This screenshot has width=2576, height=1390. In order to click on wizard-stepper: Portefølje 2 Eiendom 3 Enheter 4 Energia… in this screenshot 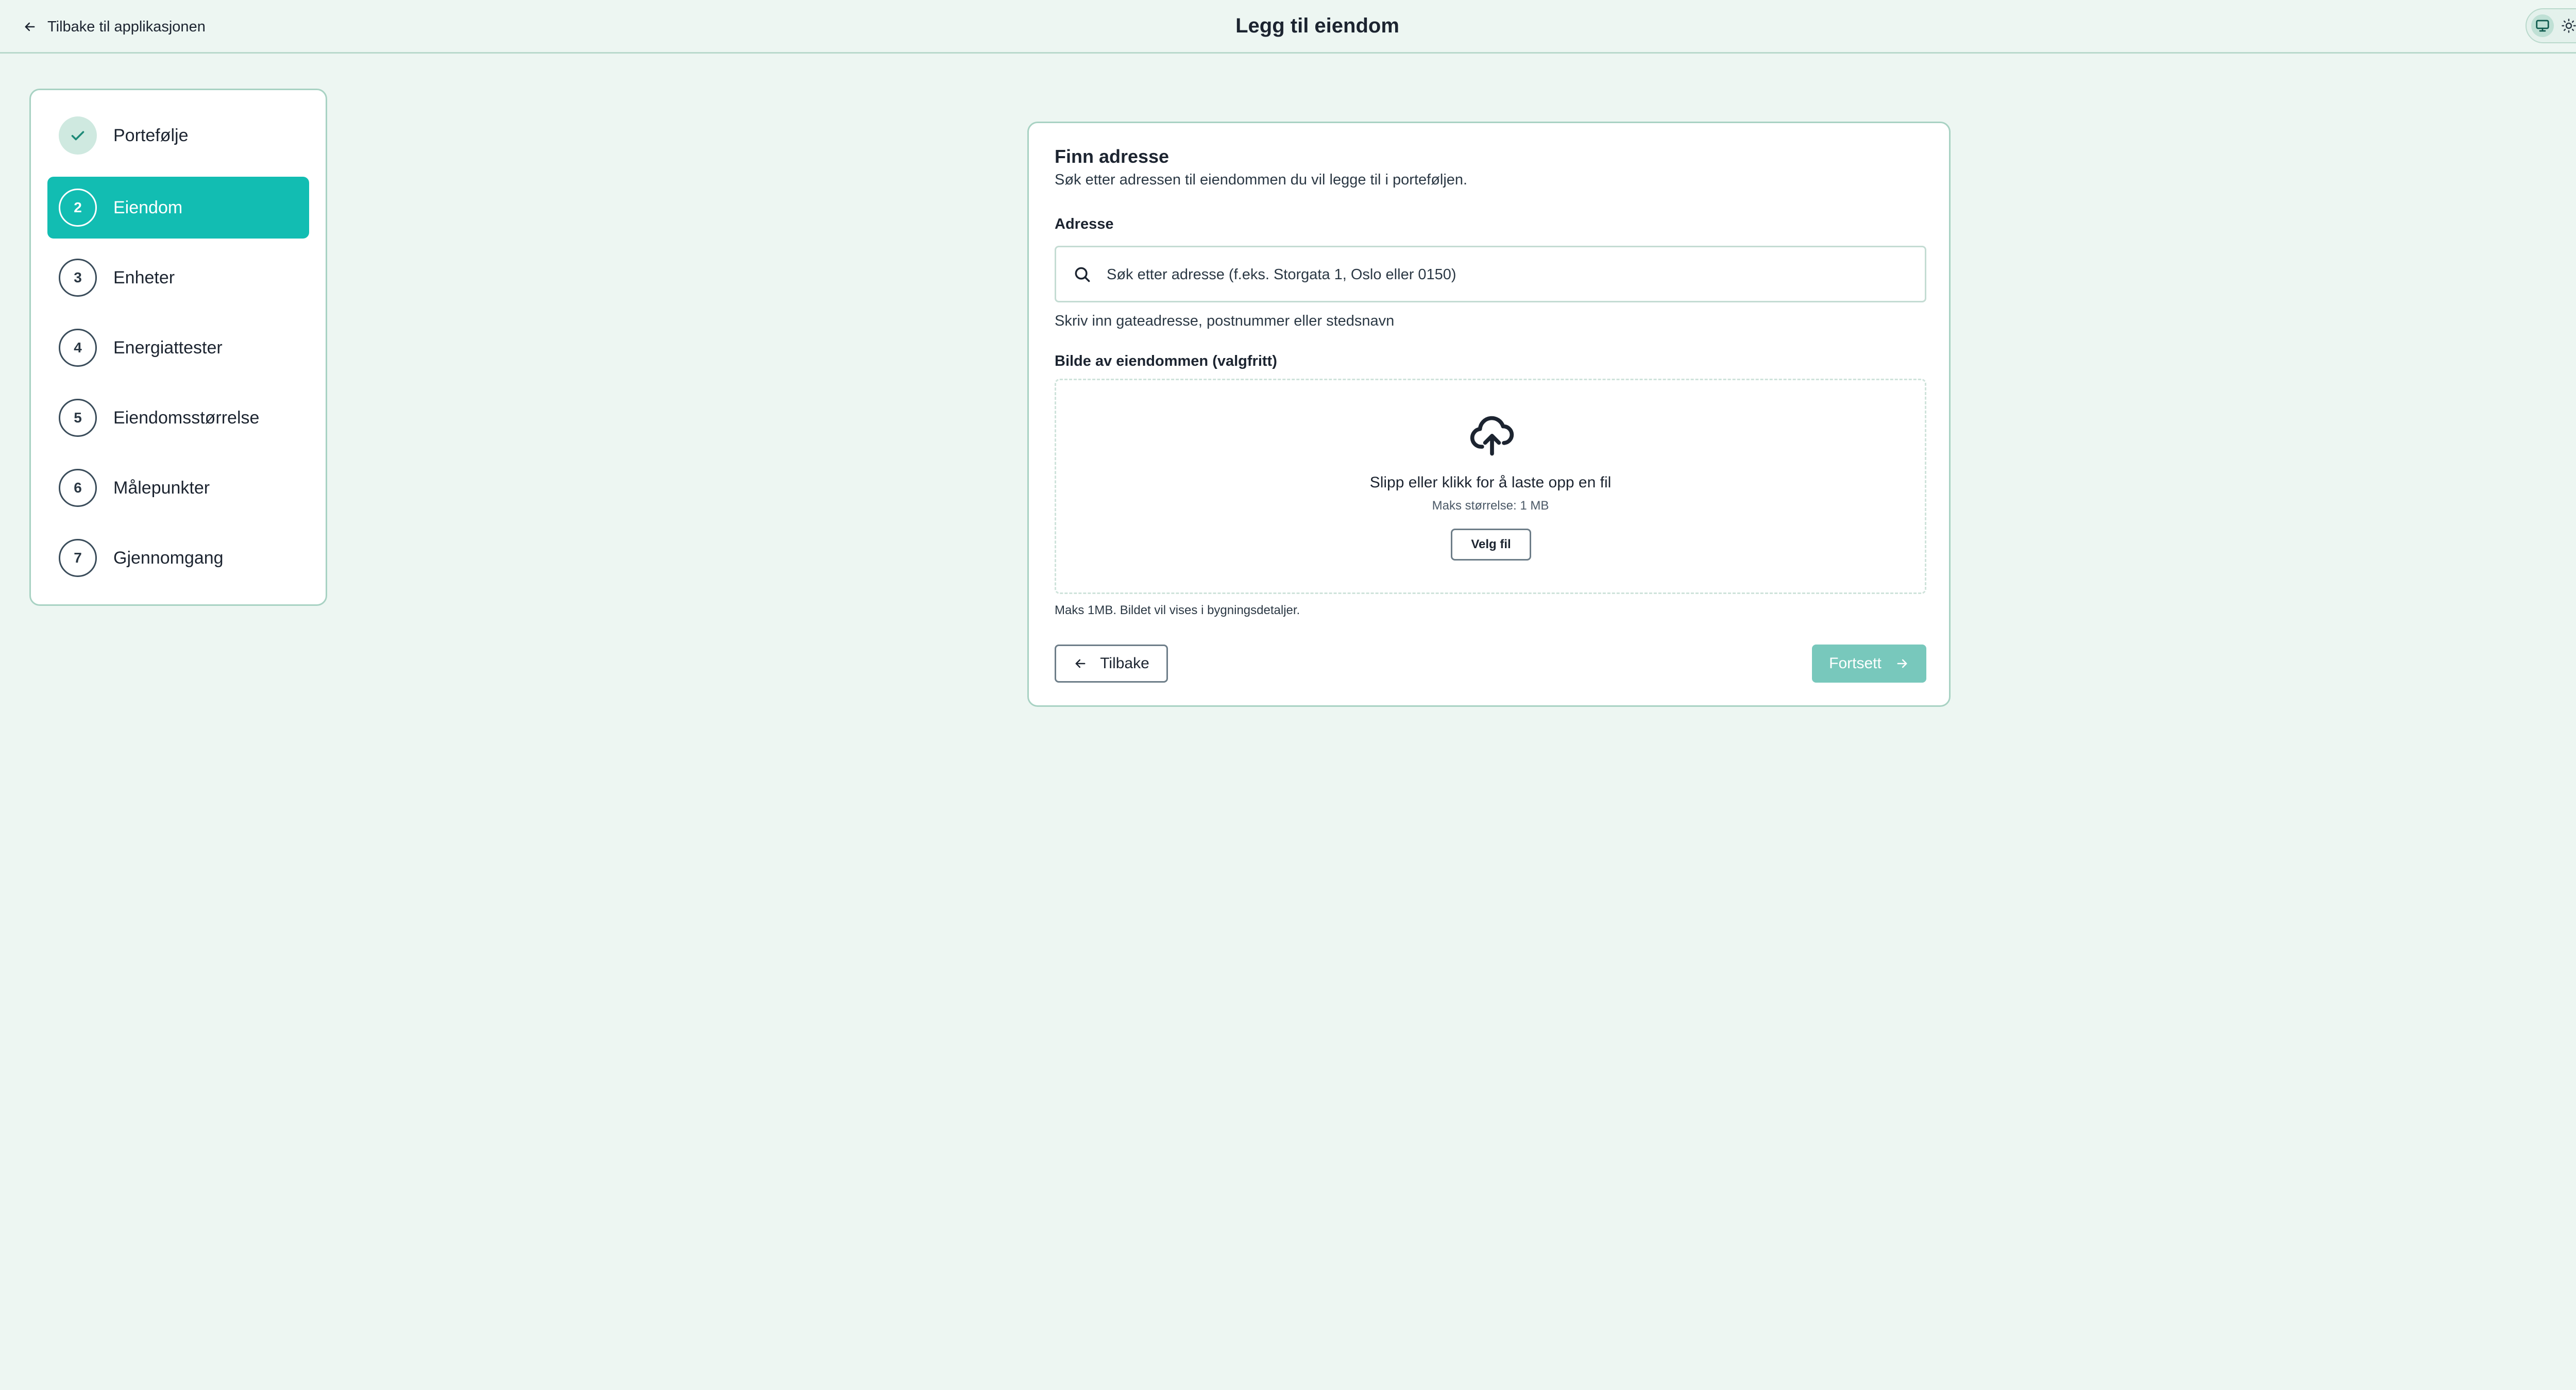, I will do `click(178, 347)`.